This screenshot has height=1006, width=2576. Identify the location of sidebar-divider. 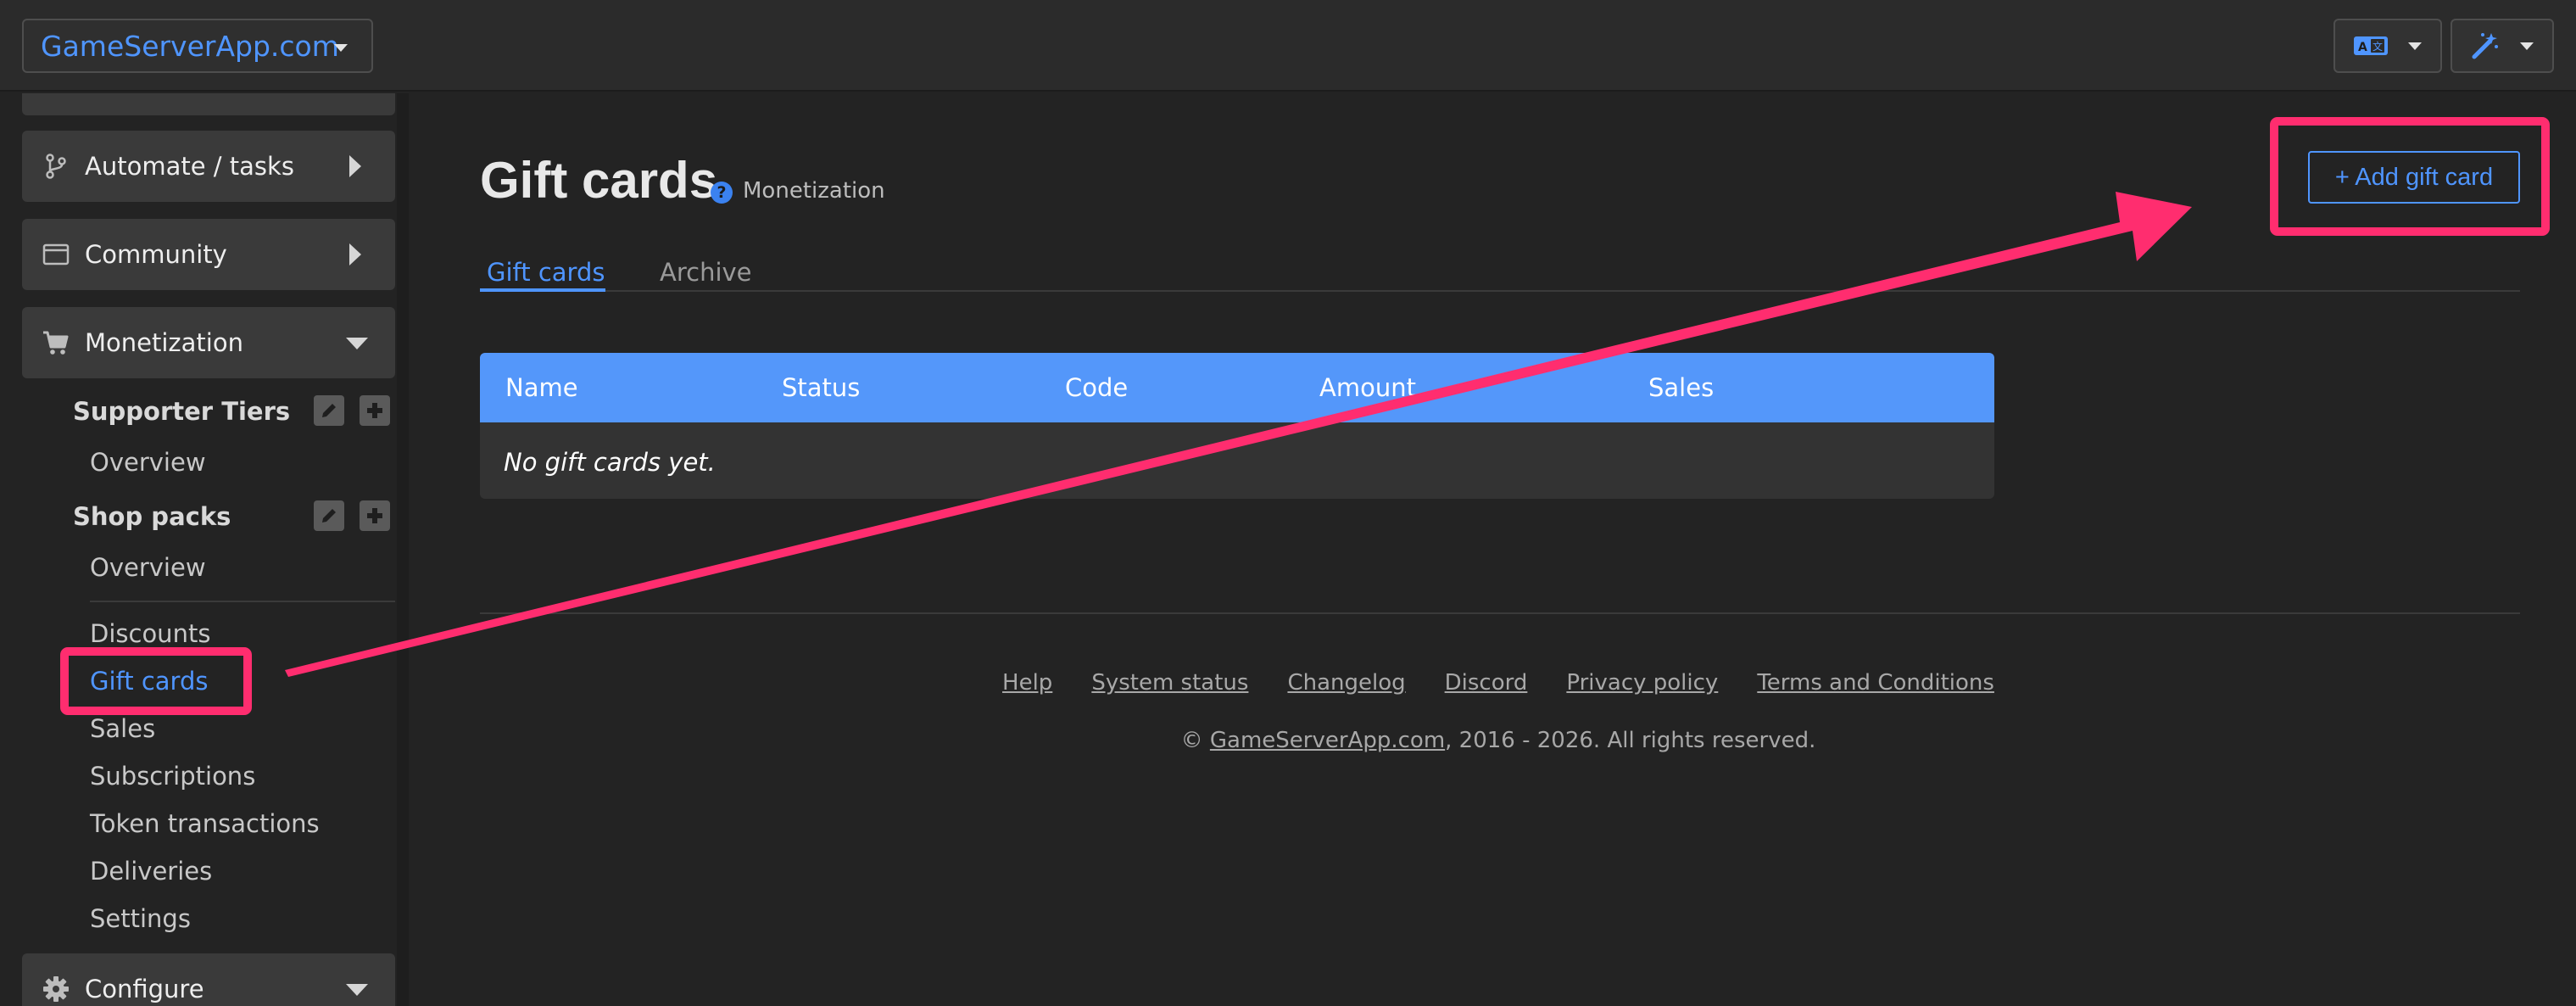
(242, 601).